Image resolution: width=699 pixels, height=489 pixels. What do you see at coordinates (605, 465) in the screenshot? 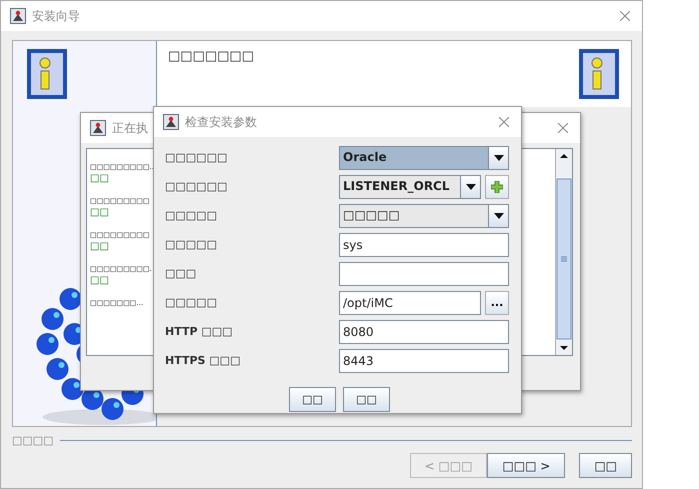
I see `wizard-button: □□` at bounding box center [605, 465].